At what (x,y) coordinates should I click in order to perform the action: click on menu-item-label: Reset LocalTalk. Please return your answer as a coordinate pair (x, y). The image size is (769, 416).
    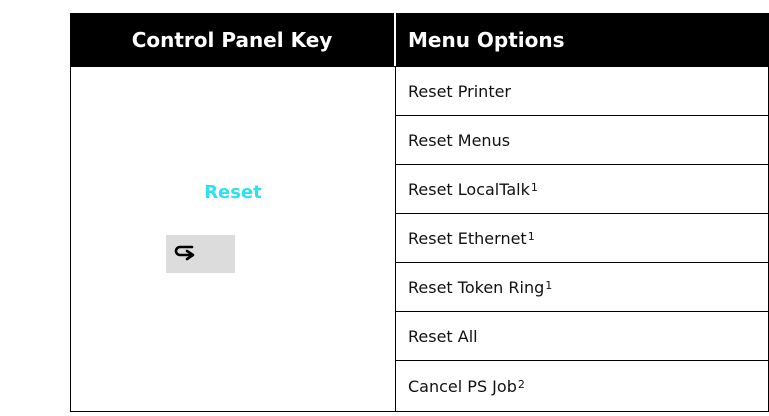
    Looking at the image, I should click on (469, 189).